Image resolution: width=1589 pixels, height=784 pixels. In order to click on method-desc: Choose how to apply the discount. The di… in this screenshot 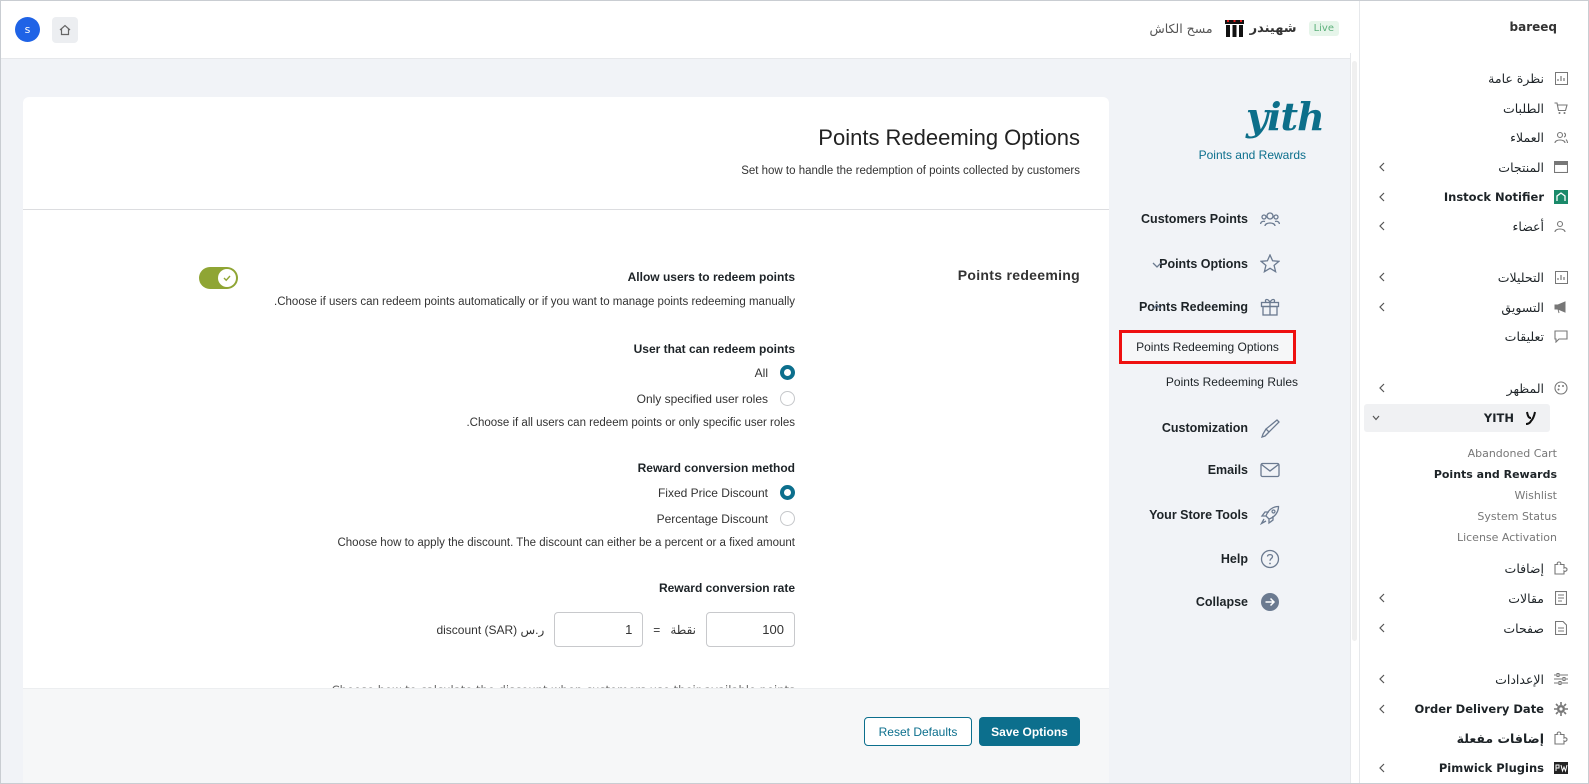, I will do `click(566, 543)`.